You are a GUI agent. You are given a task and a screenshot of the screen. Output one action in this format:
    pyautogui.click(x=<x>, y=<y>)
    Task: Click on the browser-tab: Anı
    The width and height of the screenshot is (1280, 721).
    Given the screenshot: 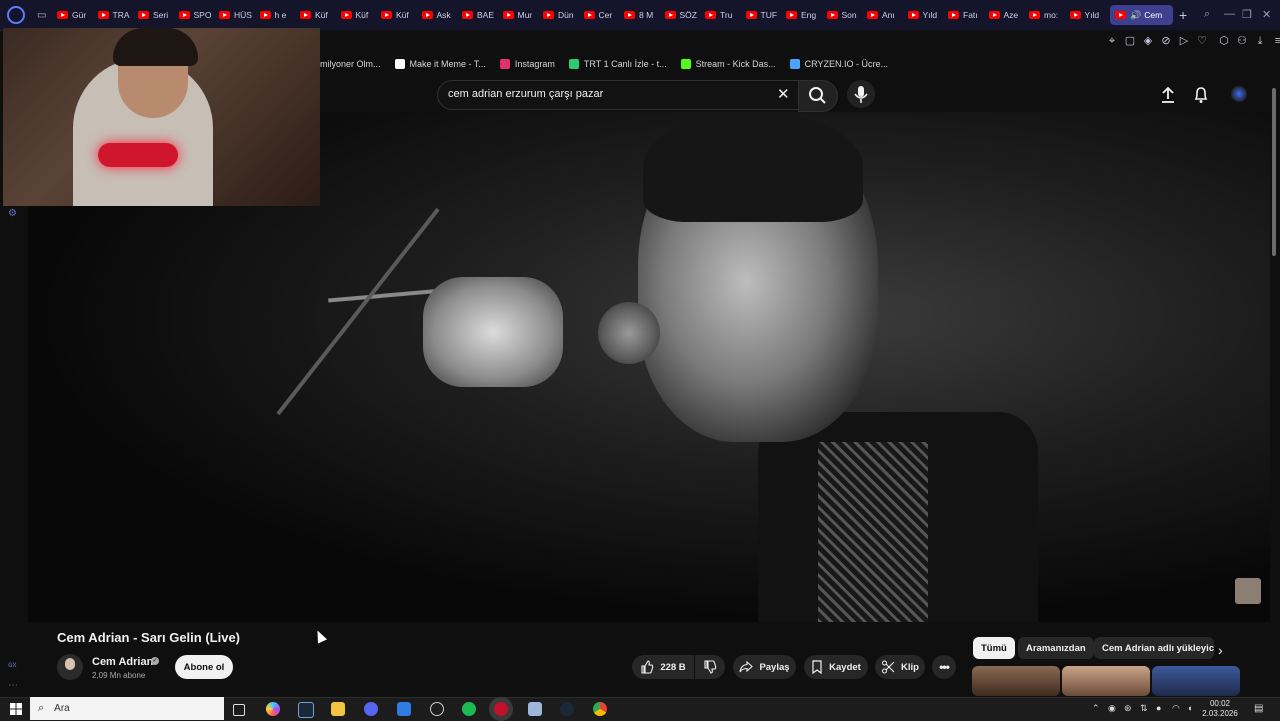 What is the action you would take?
    pyautogui.click(x=887, y=15)
    